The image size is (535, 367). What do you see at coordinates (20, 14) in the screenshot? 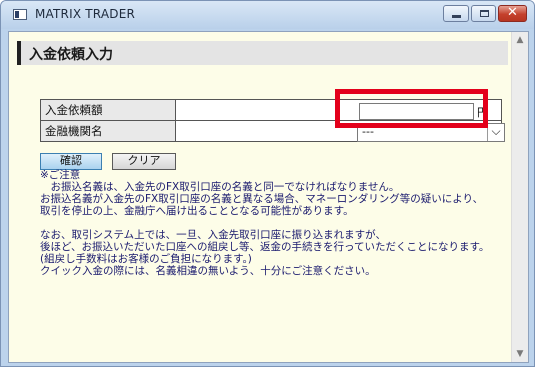
I see `app-icon` at bounding box center [20, 14].